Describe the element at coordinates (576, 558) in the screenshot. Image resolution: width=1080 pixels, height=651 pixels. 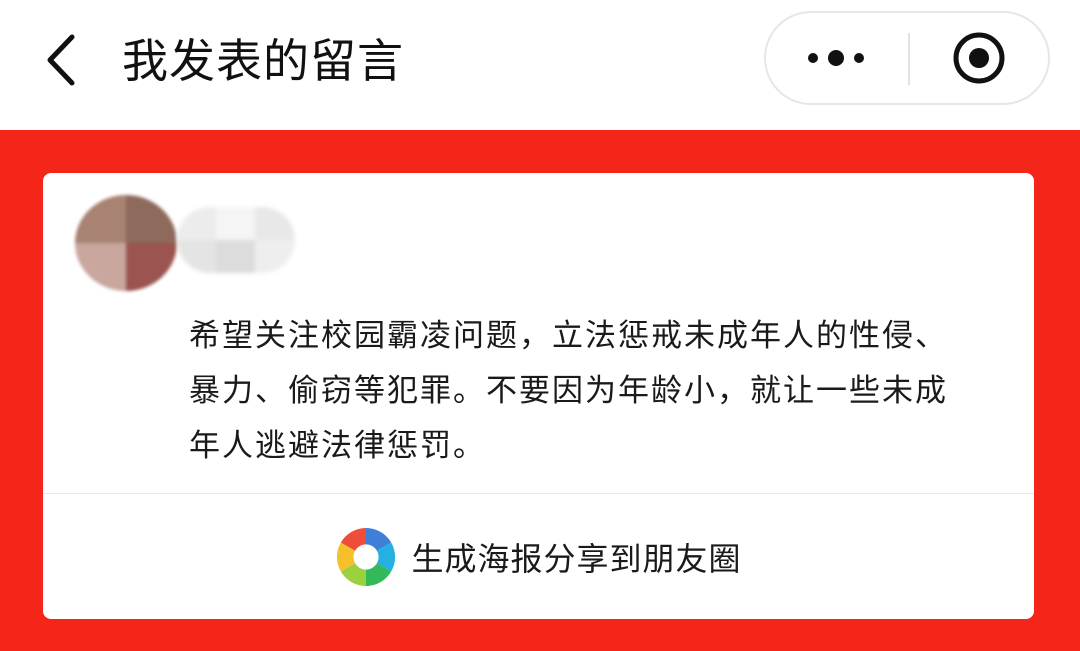
I see `share-label: 生成海报分享到朋友圈` at that location.